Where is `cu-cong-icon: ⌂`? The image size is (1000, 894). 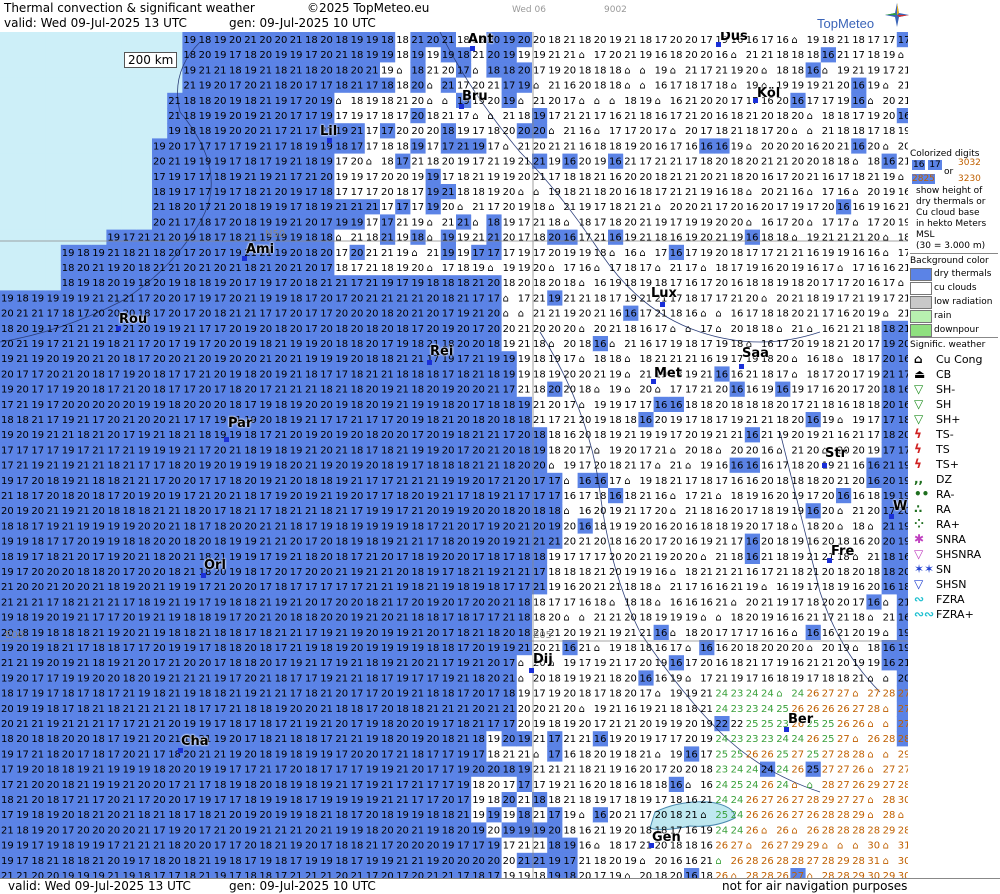
cu-cong-icon: ⌂ is located at coordinates (338, 238).